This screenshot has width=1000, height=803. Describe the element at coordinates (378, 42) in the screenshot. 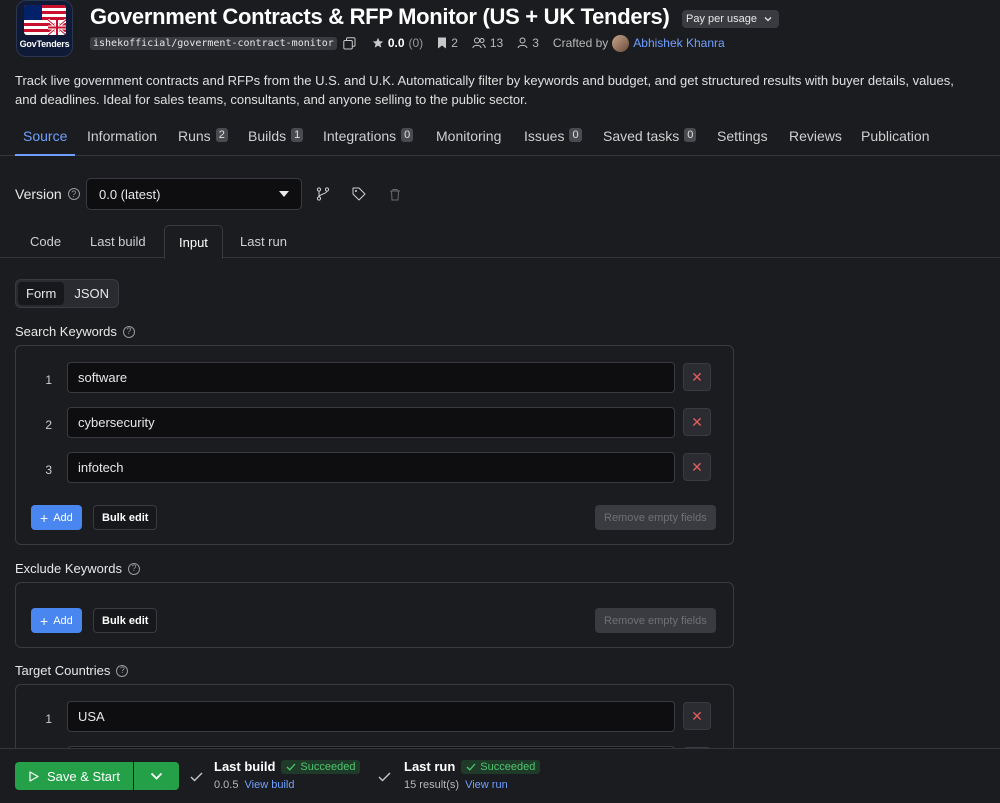

I see `star-icon` at that location.